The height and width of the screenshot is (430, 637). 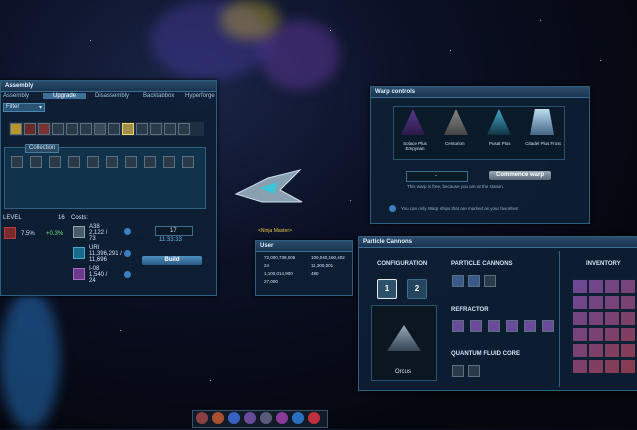 I want to click on particle-title: Particle Cannons, so click(x=498, y=242).